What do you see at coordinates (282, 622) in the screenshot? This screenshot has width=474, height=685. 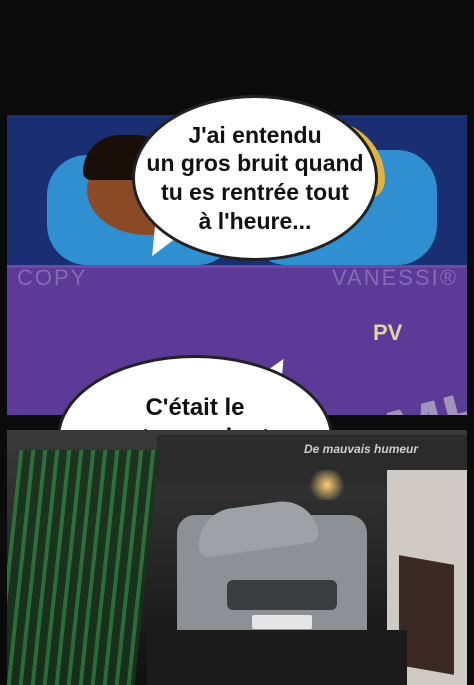 I see `license-plate` at bounding box center [282, 622].